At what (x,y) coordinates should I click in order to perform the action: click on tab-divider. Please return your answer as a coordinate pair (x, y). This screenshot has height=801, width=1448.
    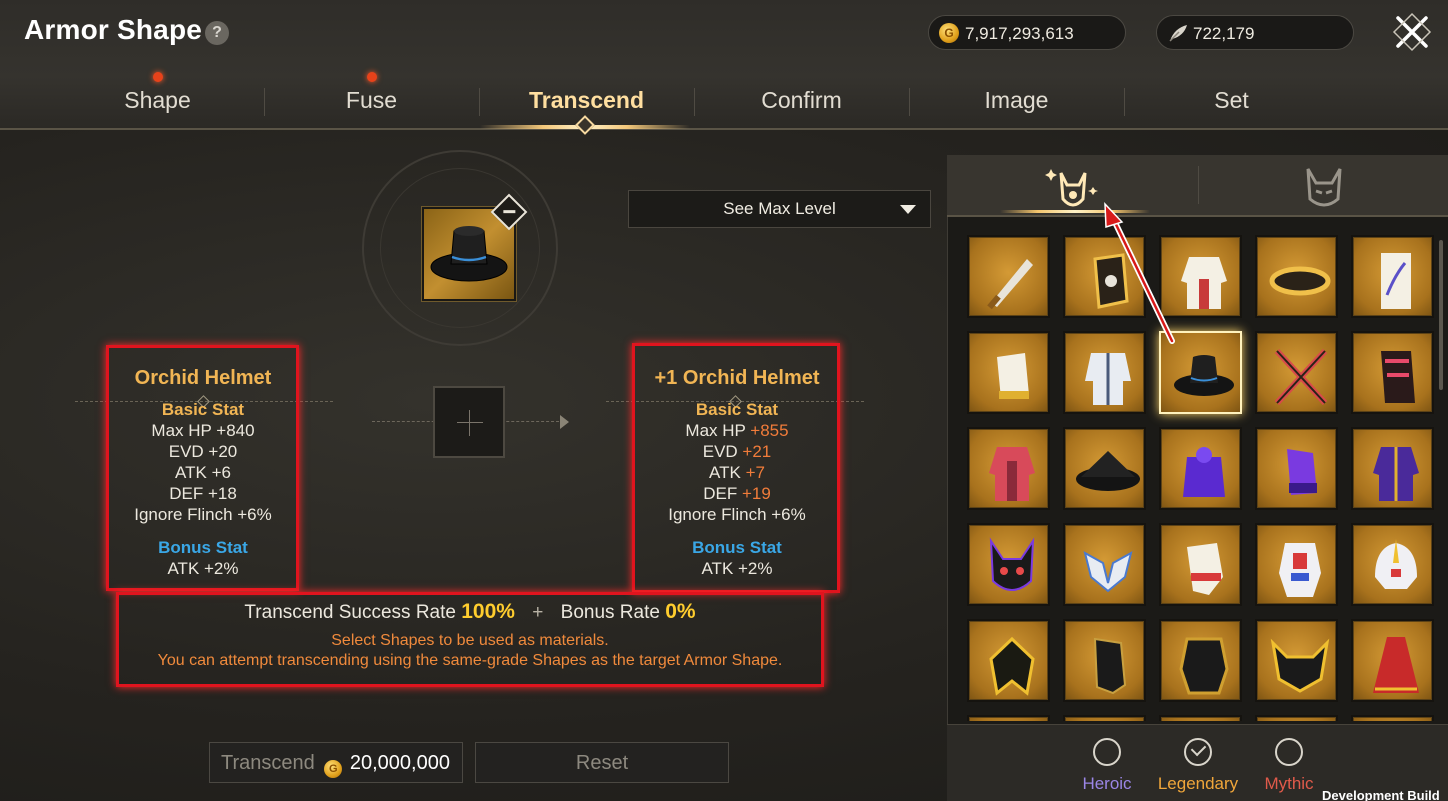
    Looking at the image, I should click on (1198, 185).